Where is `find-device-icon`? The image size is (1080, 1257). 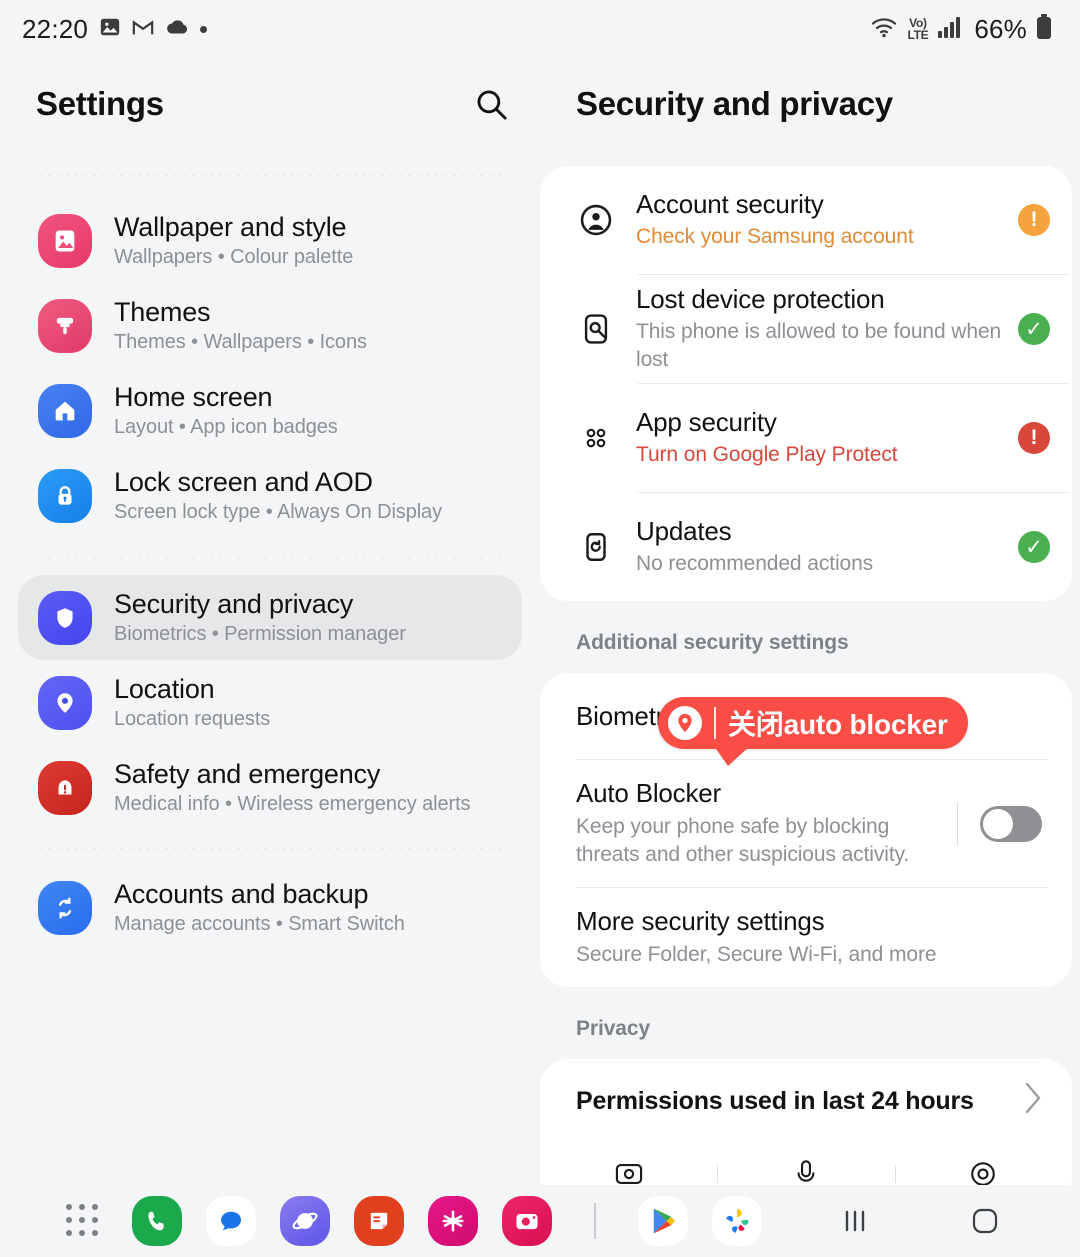
find-device-icon is located at coordinates (596, 329).